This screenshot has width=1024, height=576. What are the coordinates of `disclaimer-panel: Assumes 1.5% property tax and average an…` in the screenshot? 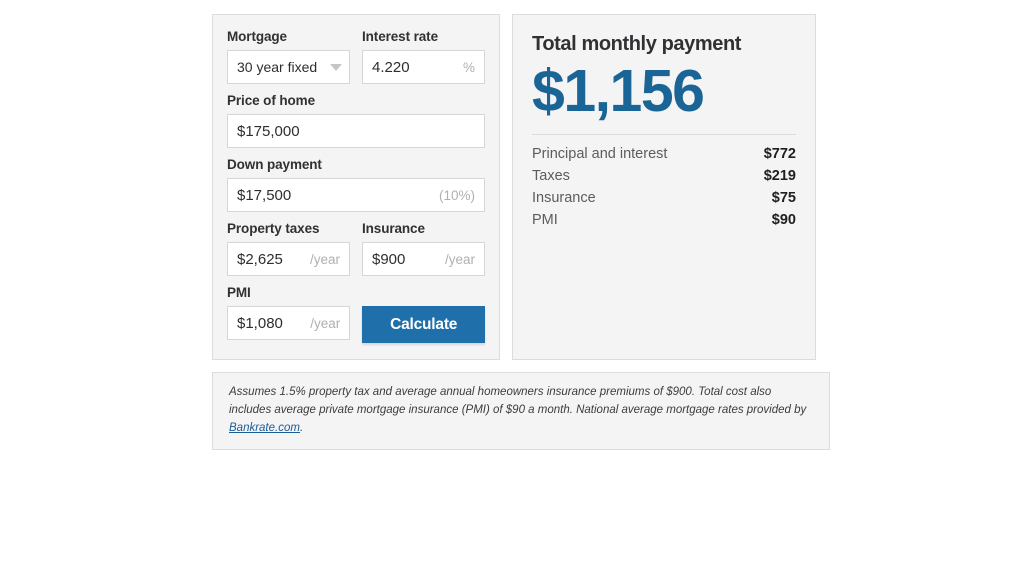 It's located at (521, 411).